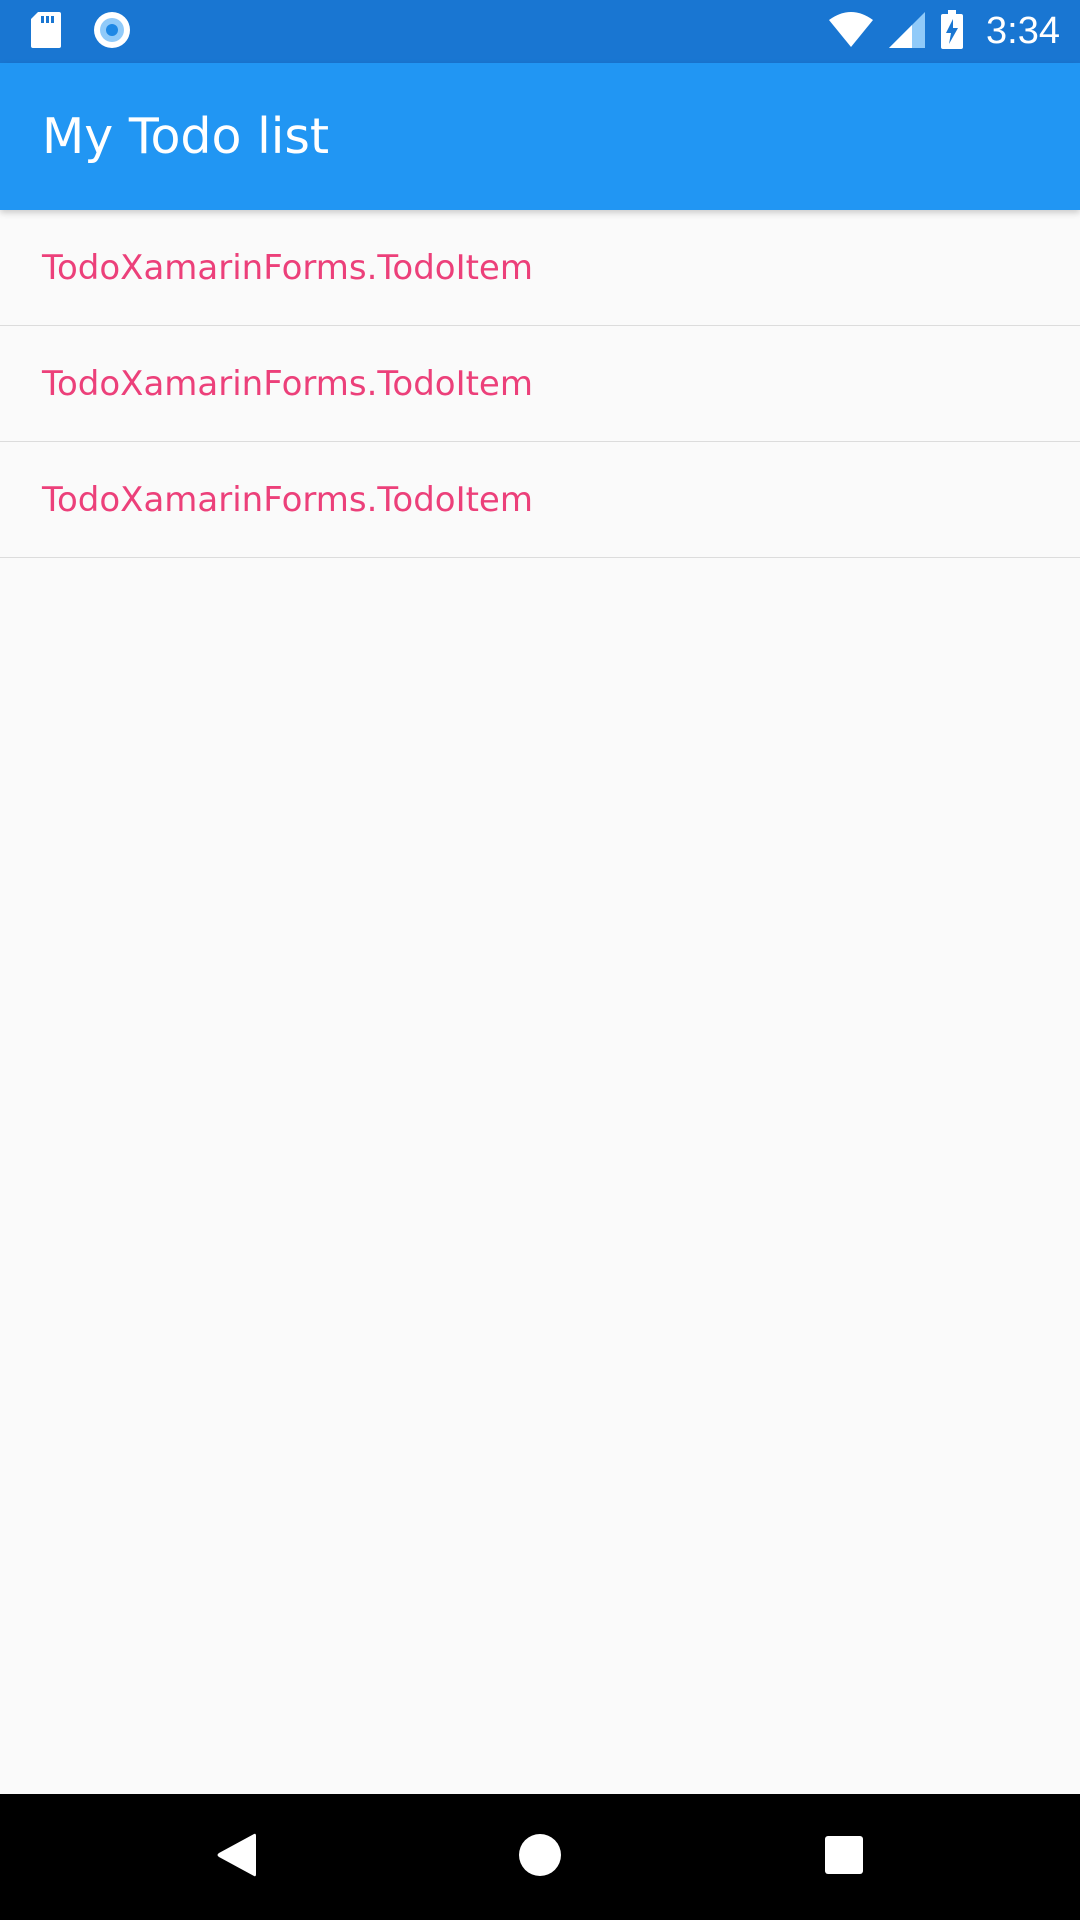  I want to click on sd-card-icon, so click(46, 32).